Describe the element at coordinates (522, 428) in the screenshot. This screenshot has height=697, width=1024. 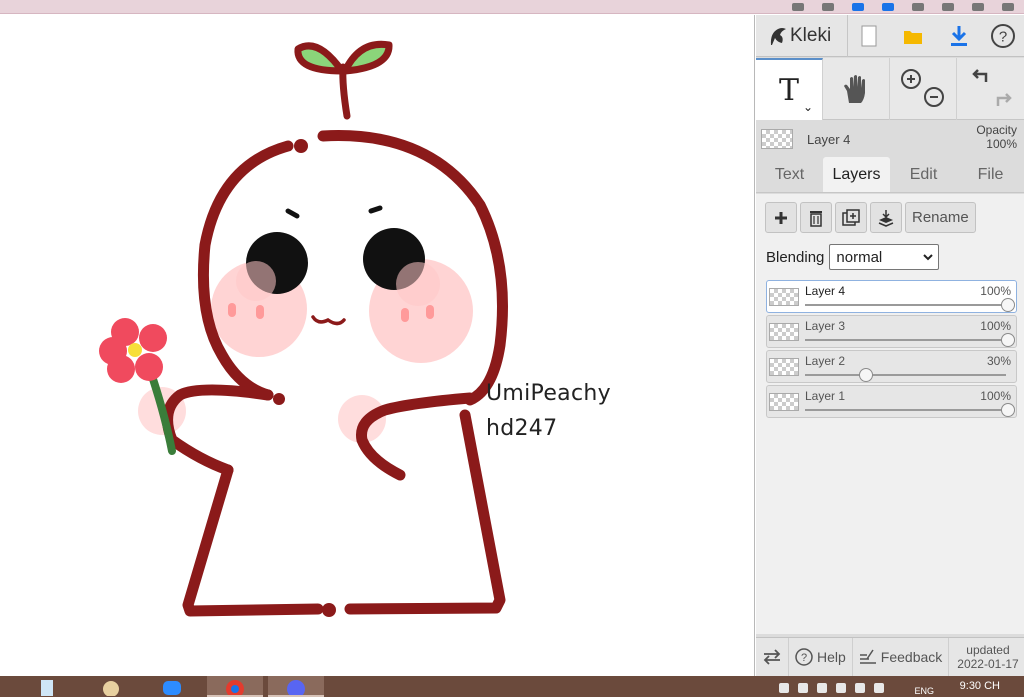
I see `signature-line-2: hd247` at that location.